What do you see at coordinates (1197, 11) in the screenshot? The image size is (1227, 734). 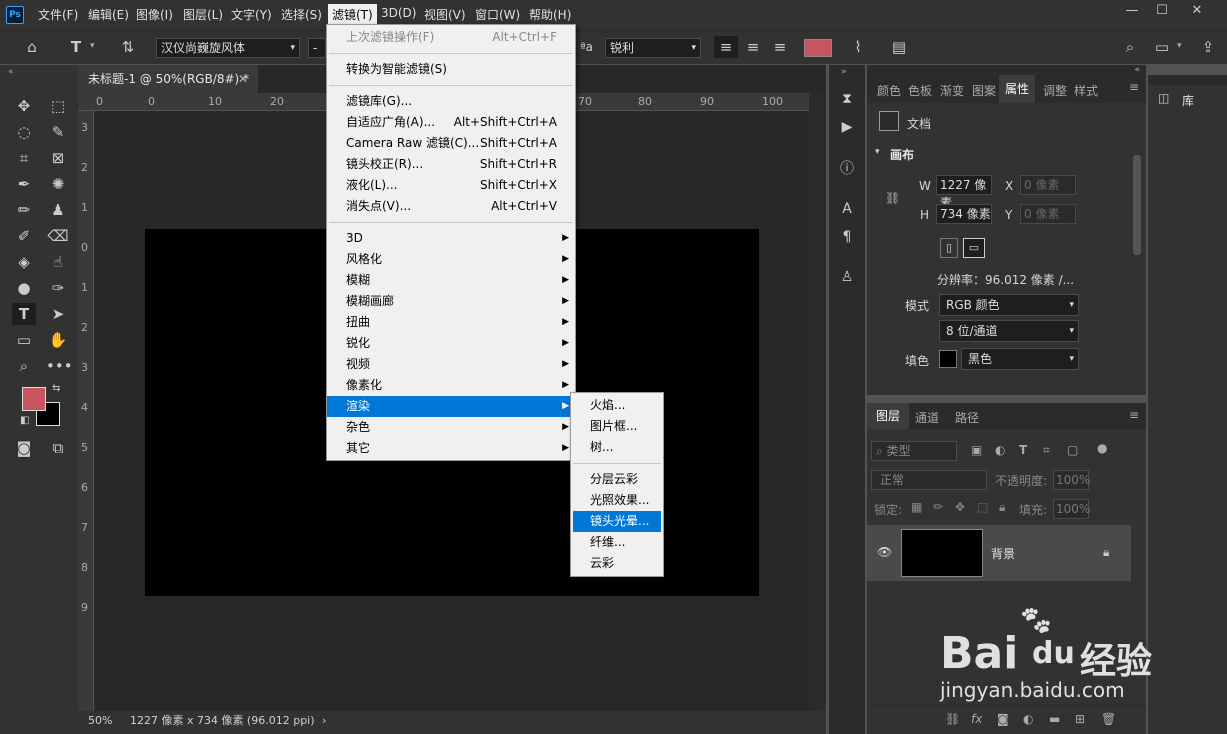 I see `close-icon: ✕` at bounding box center [1197, 11].